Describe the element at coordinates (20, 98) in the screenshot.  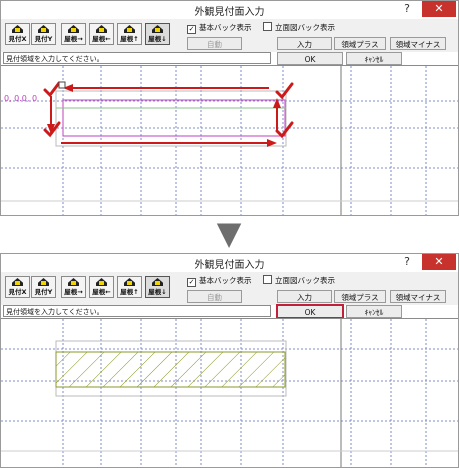
I see `coord-readout: 0, 0.0, 0` at that location.